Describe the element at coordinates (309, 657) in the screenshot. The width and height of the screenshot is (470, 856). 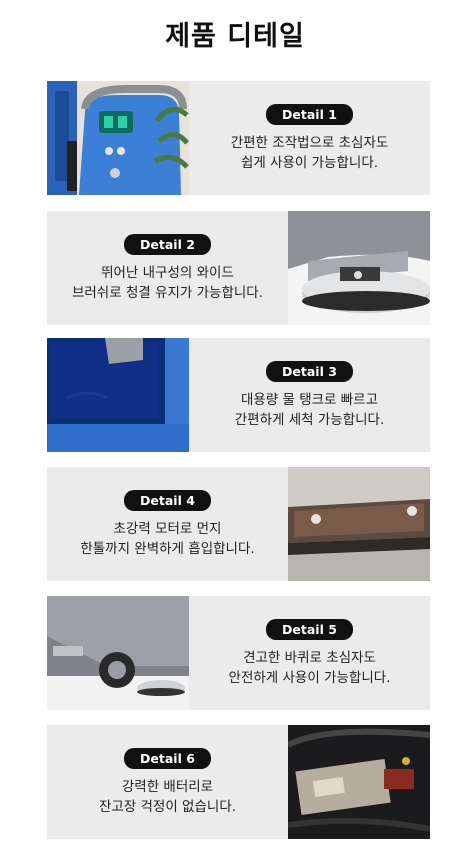
I see `detail-line: 견고한 바퀴로 초심자도` at that location.